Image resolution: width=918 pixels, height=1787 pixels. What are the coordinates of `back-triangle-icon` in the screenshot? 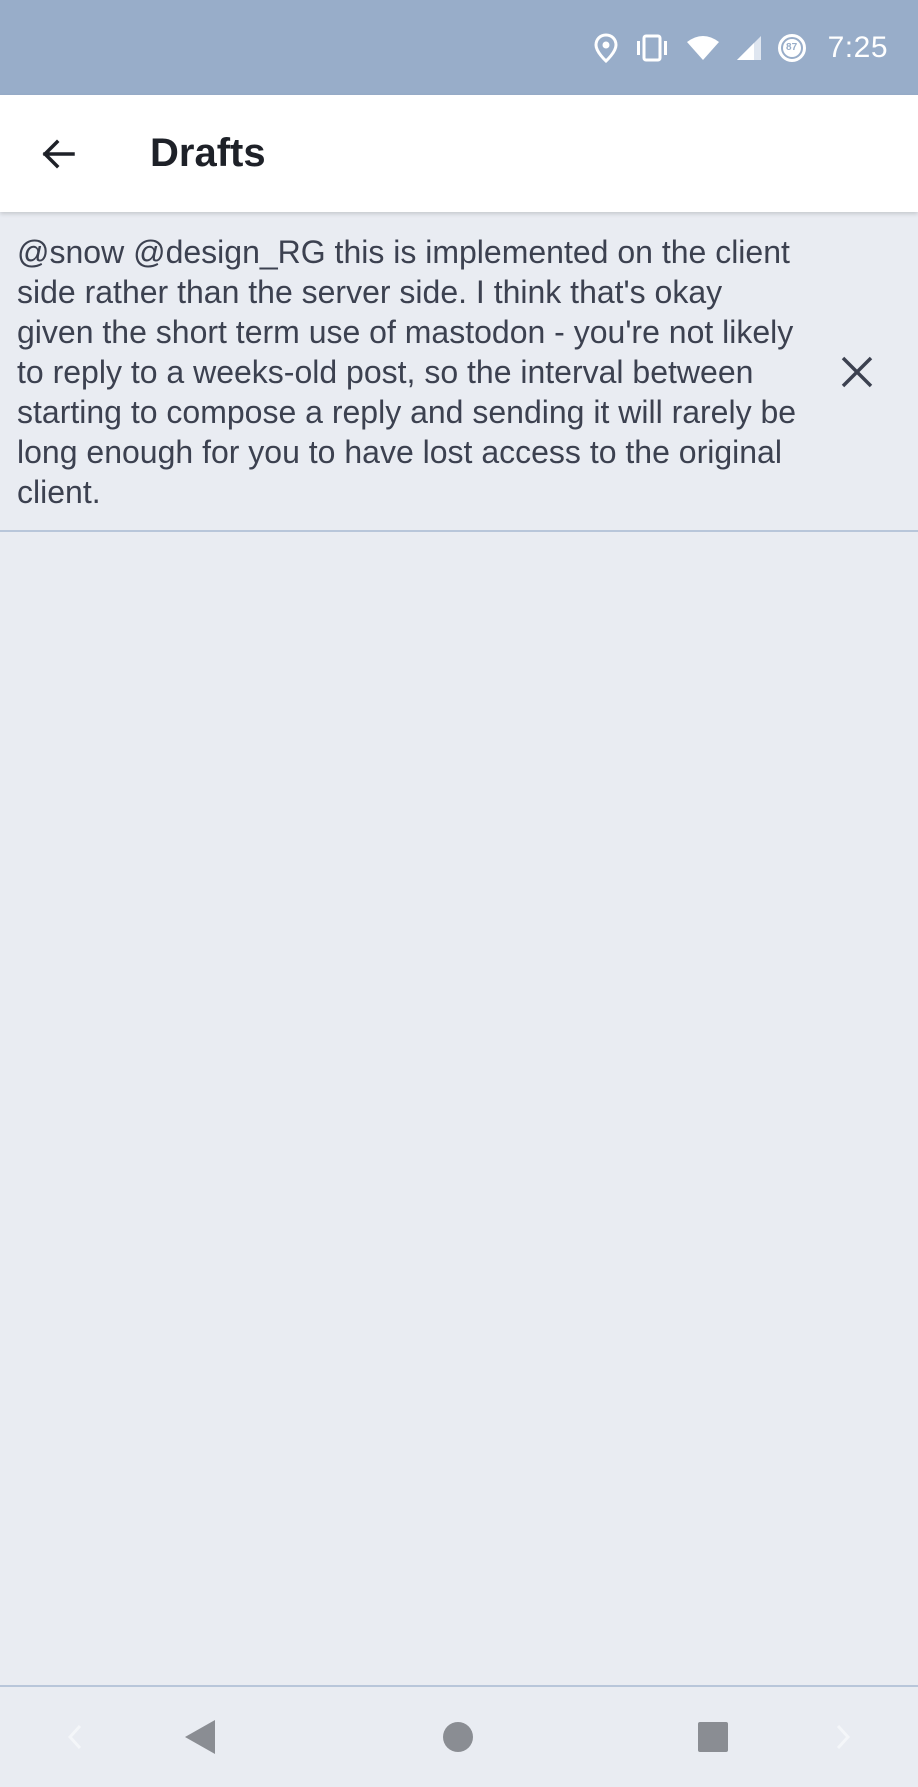 It's located at (200, 1737).